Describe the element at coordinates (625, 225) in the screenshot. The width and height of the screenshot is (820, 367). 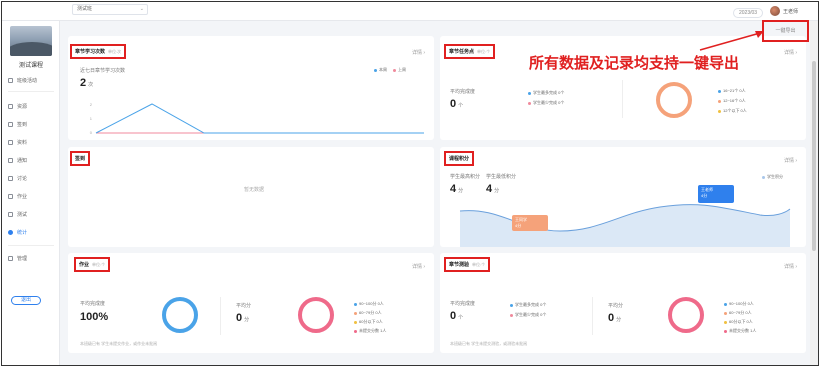
I see `points-wave-chart` at that location.